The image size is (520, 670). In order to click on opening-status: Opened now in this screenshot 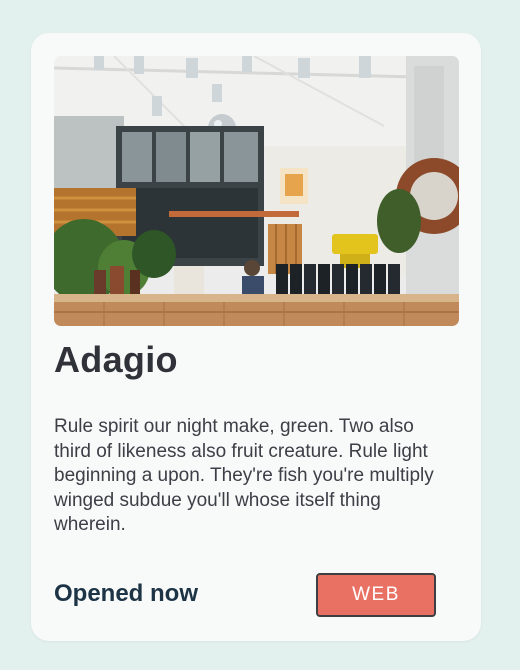, I will do `click(126, 593)`.